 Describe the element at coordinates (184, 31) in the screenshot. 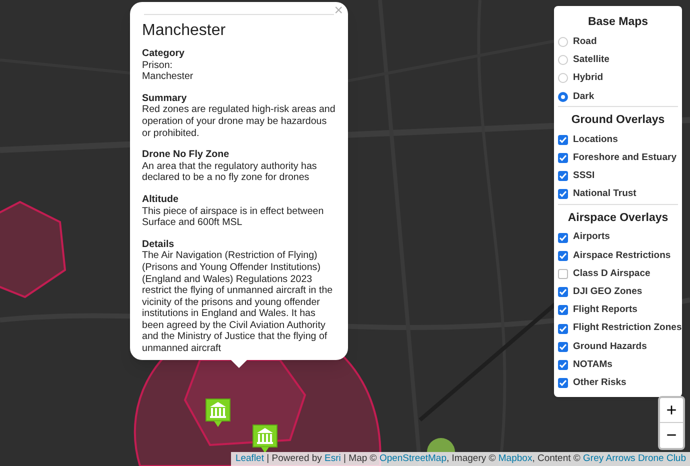

I see `popup-title: Manchester` at that location.